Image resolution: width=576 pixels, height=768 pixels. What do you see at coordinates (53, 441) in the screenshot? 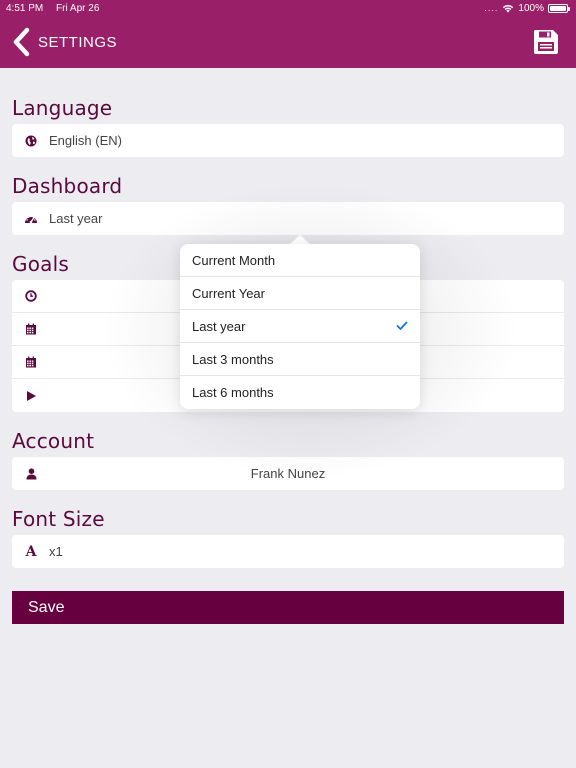
I see `account-heading: Account` at bounding box center [53, 441].